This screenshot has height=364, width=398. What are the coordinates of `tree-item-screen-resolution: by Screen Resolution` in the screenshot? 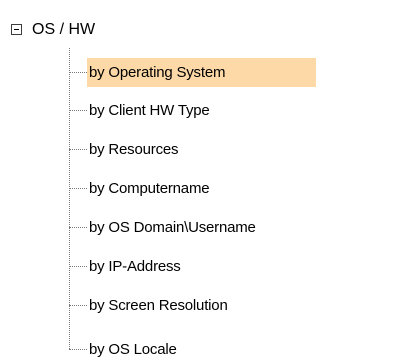 It's located at (229, 305).